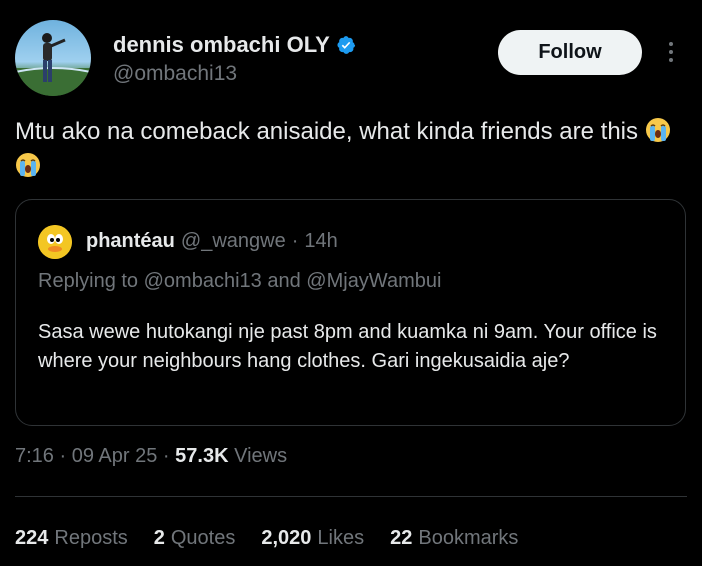 The height and width of the screenshot is (566, 702). What do you see at coordinates (341, 538) in the screenshot?
I see `likes-label: Likes` at bounding box center [341, 538].